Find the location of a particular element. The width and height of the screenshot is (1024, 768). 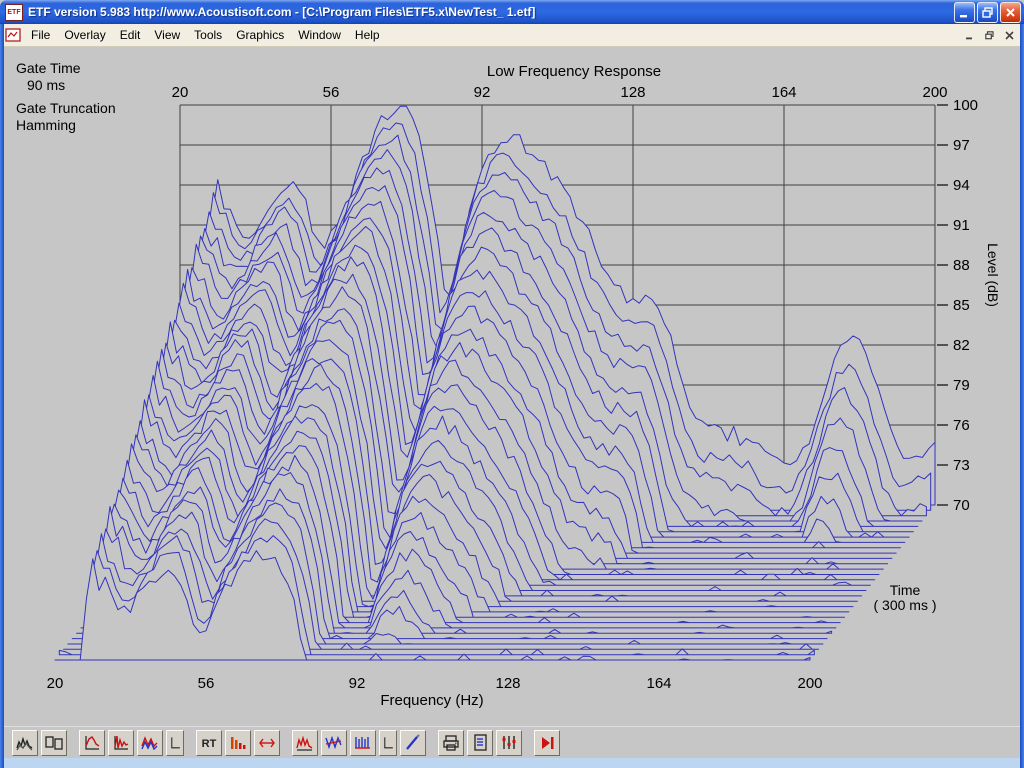

mdi-window-controls is located at coordinates (991, 35).